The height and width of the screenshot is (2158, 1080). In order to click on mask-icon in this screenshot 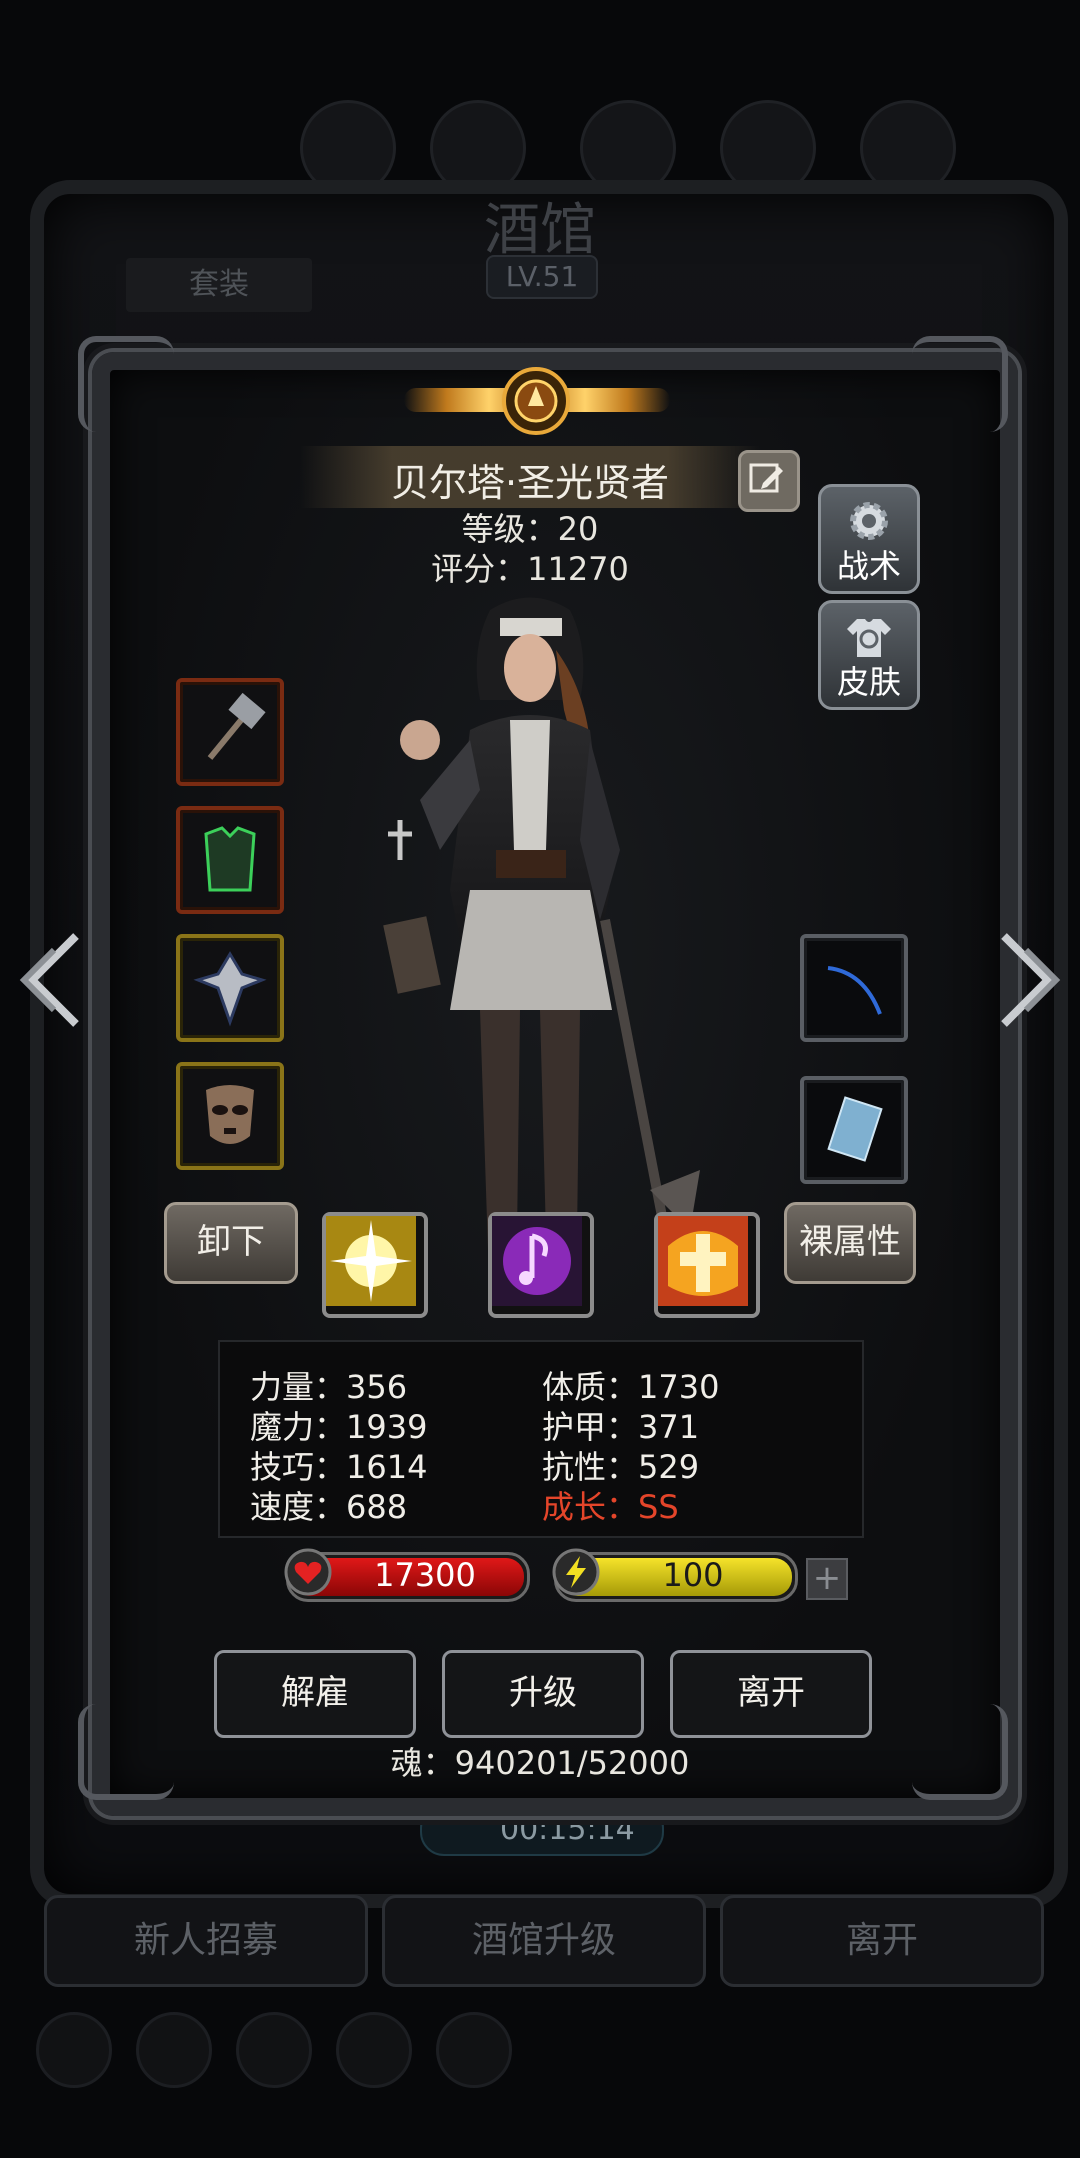, I will do `click(230, 1114)`.